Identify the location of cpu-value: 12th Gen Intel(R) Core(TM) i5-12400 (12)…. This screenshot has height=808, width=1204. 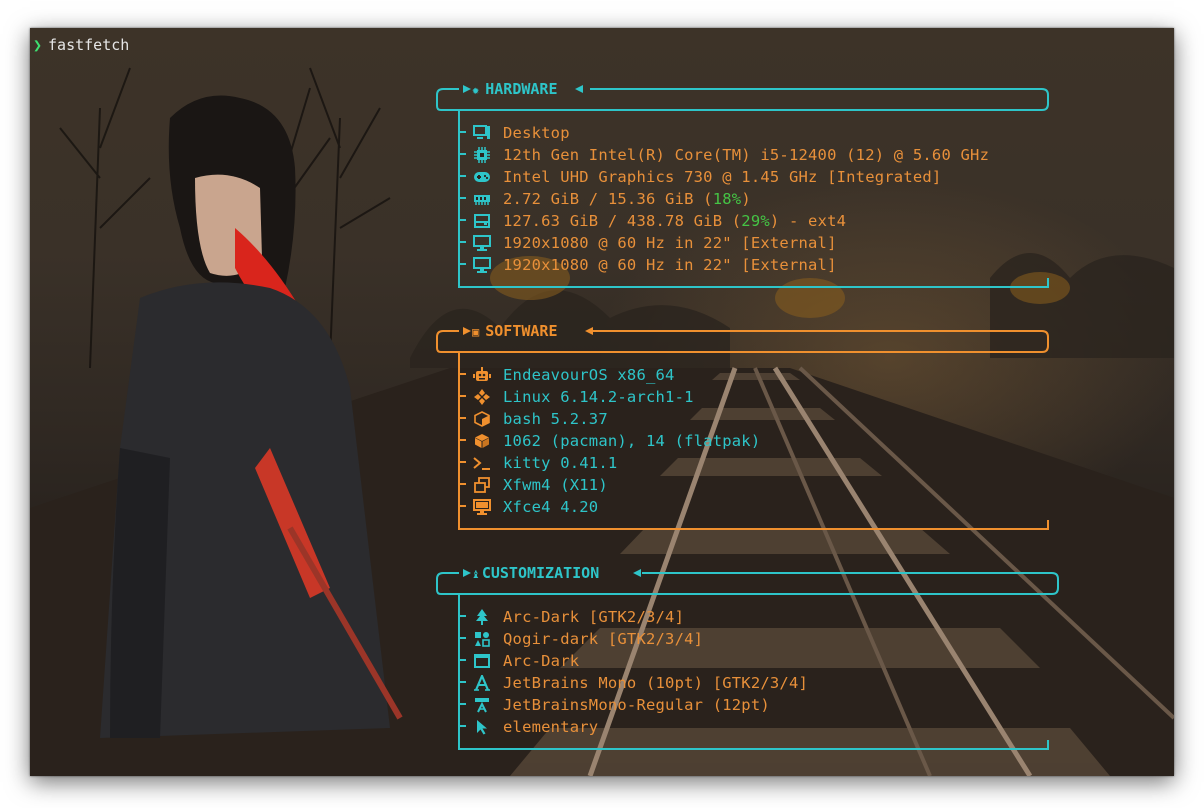
(746, 155).